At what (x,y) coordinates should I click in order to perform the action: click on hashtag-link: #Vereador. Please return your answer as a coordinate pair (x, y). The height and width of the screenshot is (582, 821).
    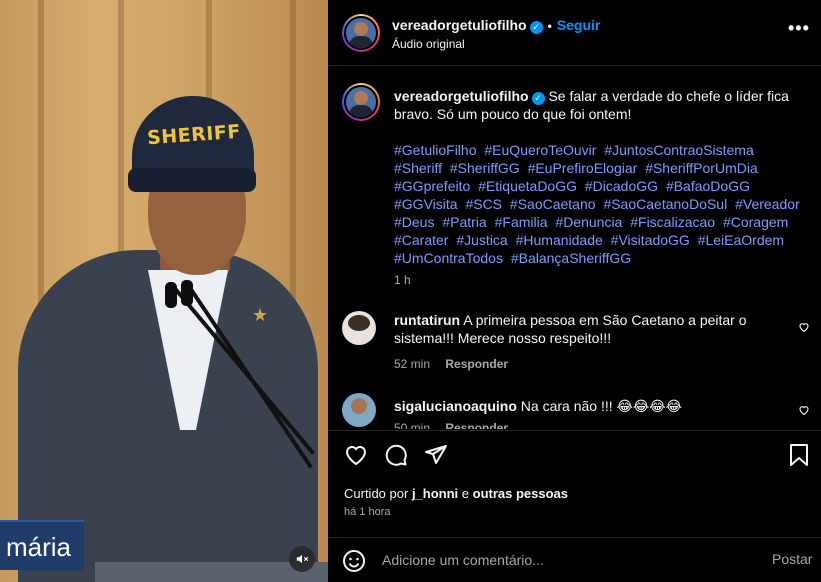
    Looking at the image, I should click on (767, 204).